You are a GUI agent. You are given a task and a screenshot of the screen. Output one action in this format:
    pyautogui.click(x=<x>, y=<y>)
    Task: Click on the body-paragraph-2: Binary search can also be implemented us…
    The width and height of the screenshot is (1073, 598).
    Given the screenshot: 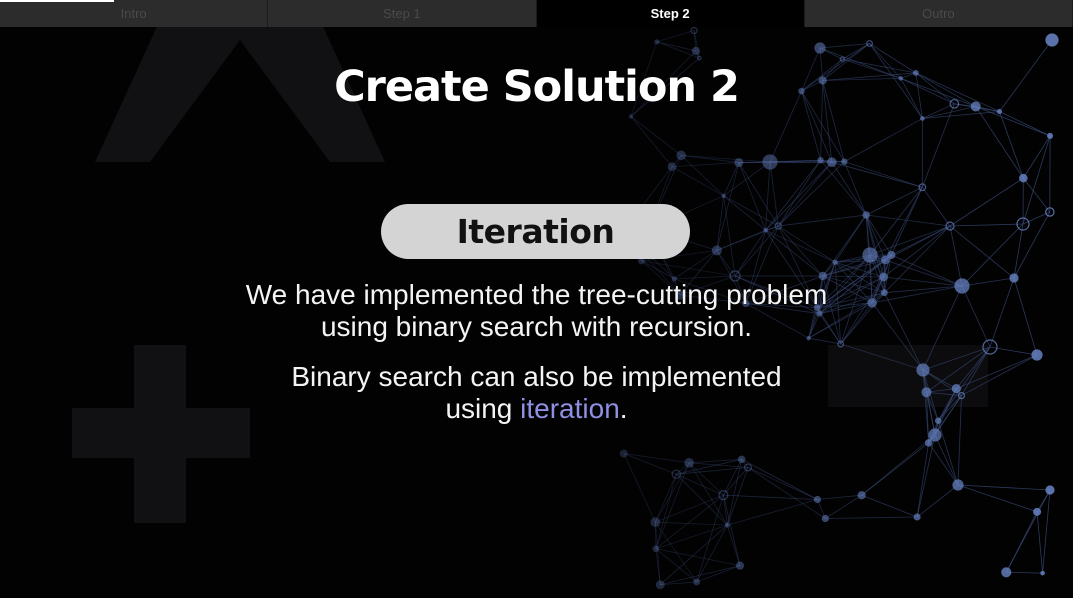 What is the action you would take?
    pyautogui.click(x=536, y=393)
    